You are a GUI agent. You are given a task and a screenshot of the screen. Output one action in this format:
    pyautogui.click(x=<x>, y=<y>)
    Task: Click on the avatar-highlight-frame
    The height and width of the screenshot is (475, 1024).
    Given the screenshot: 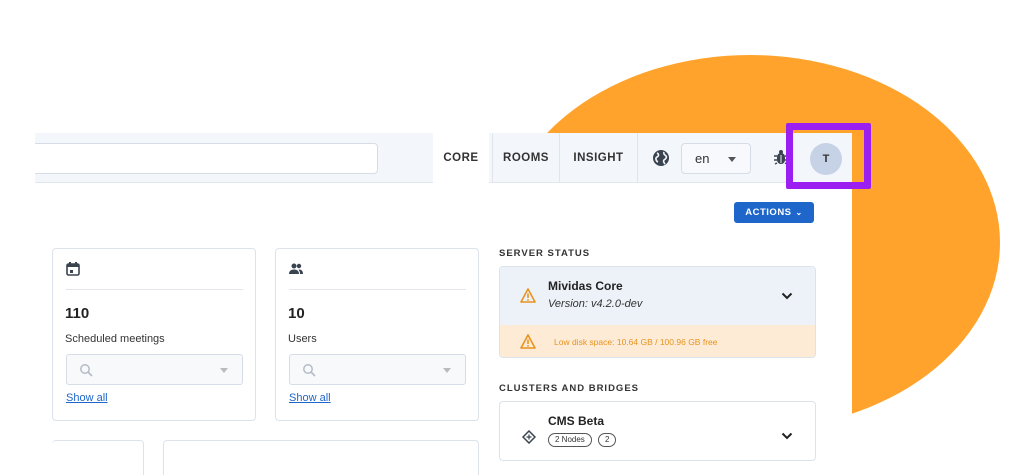 What is the action you would take?
    pyautogui.click(x=828, y=156)
    